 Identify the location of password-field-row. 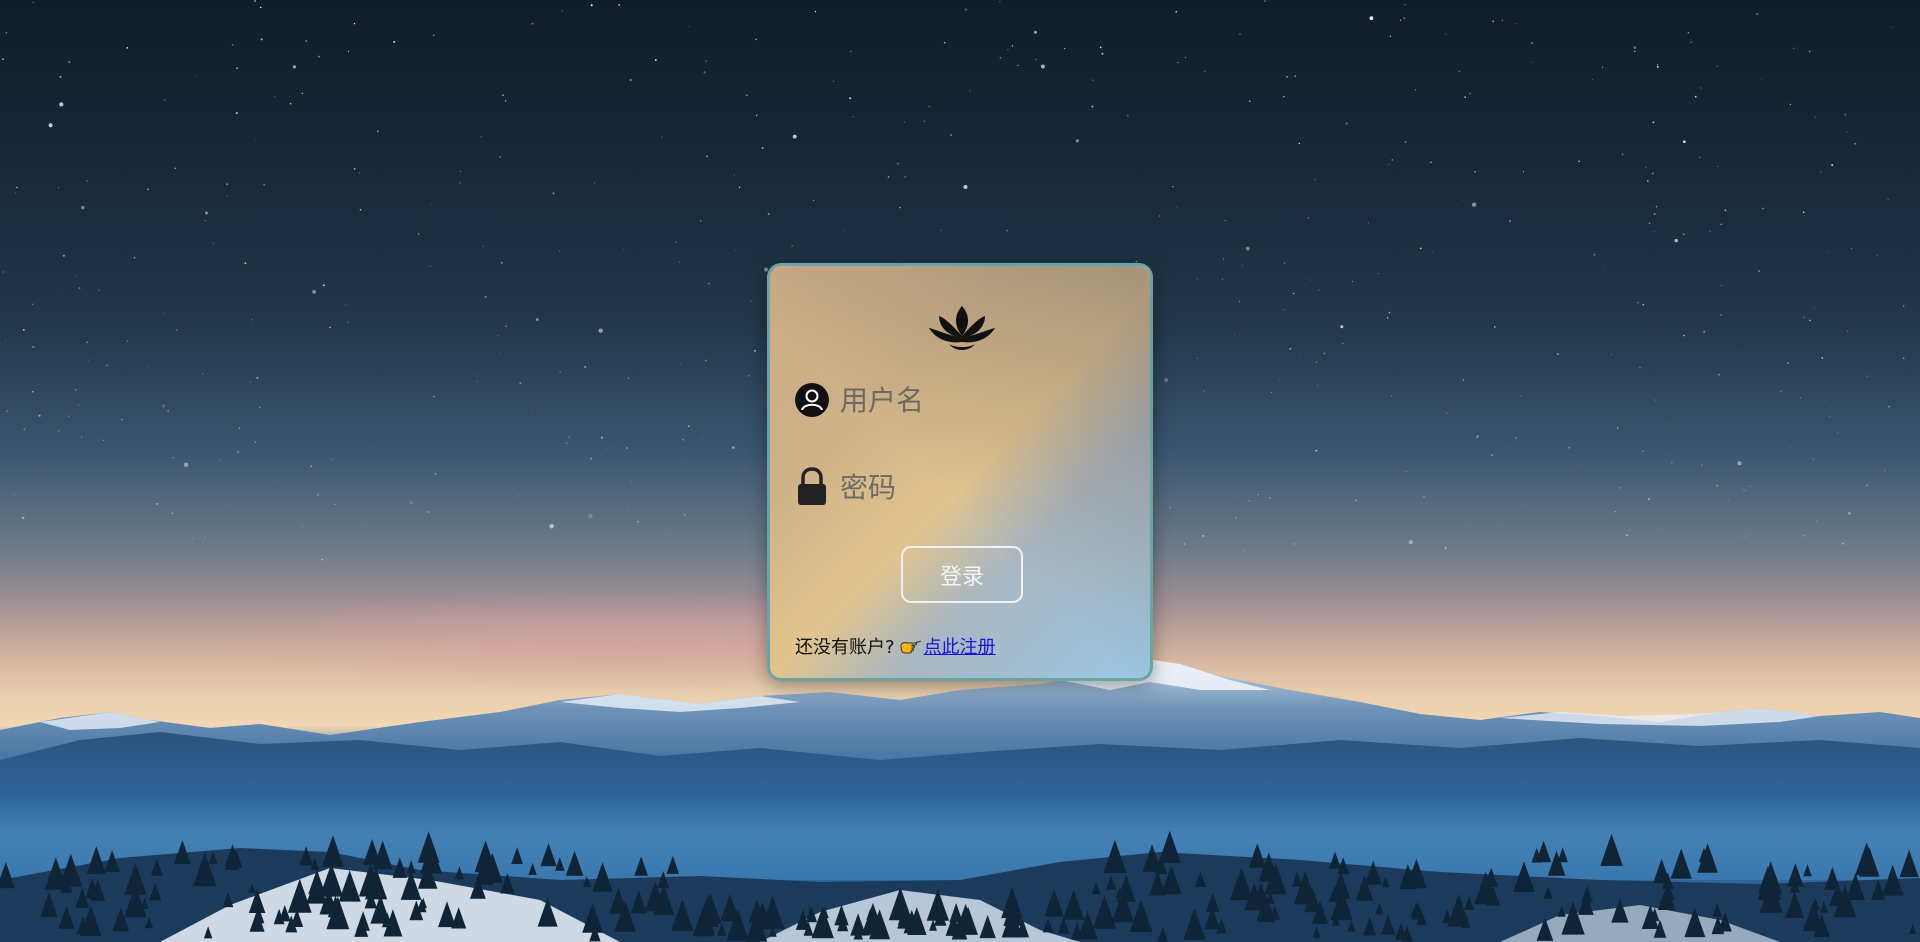
(959, 487).